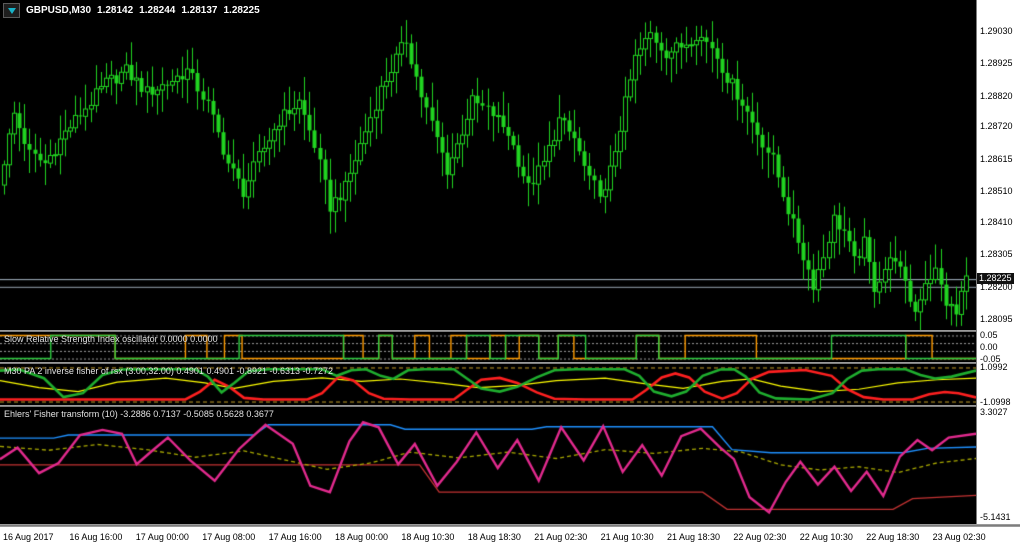 The width and height of the screenshot is (1020, 549). I want to click on price-scale-label: 1.29030, so click(996, 30).